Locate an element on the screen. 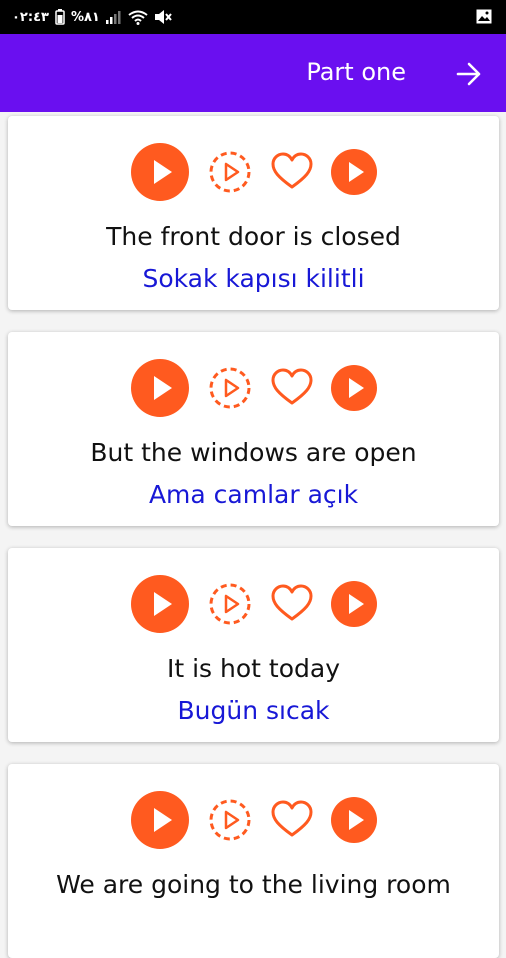 This screenshot has width=506, height=958. battery-percent: %٨١ is located at coordinates (85, 17).